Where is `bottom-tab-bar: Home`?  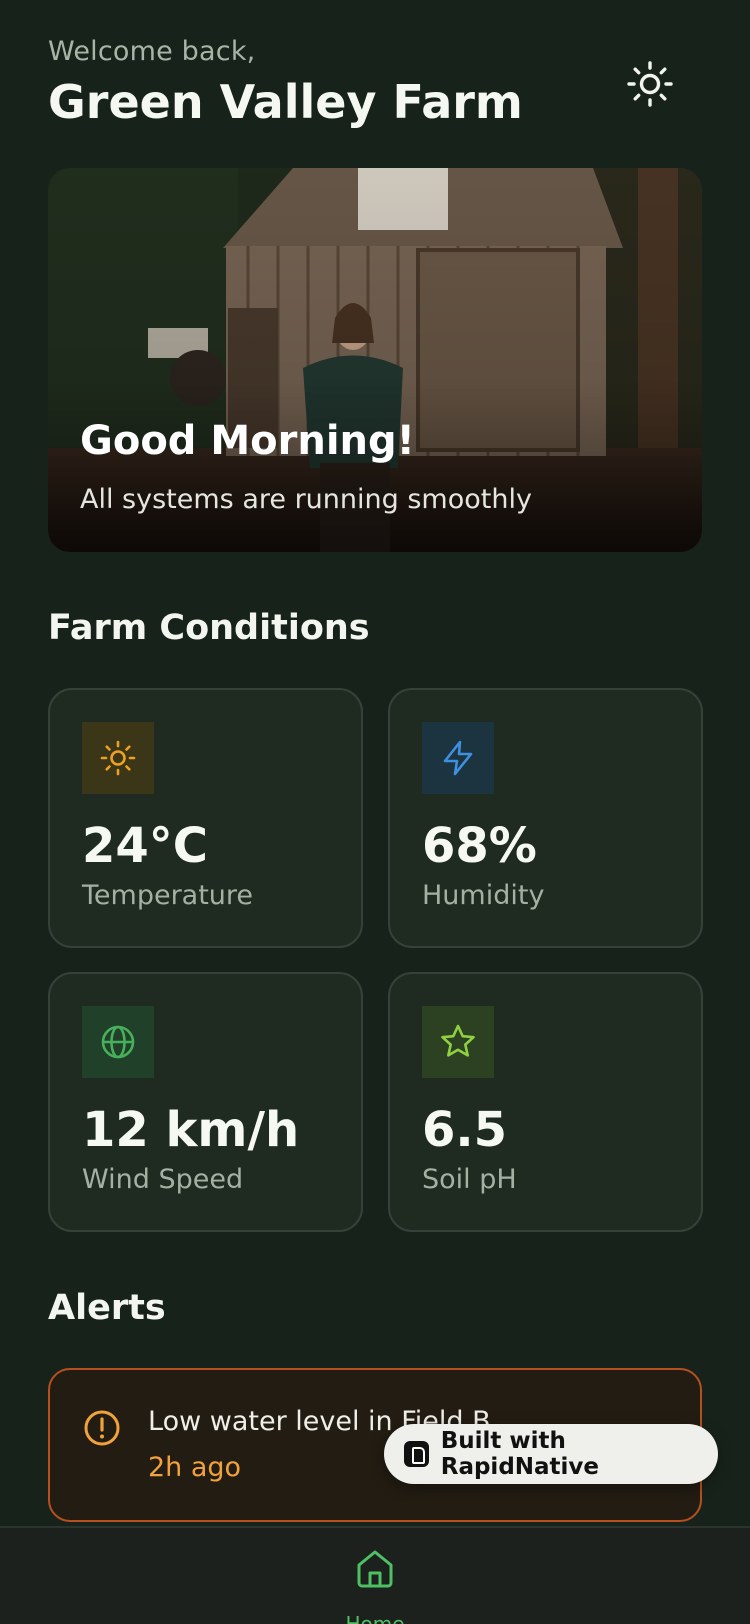 bottom-tab-bar: Home is located at coordinates (375, 1575).